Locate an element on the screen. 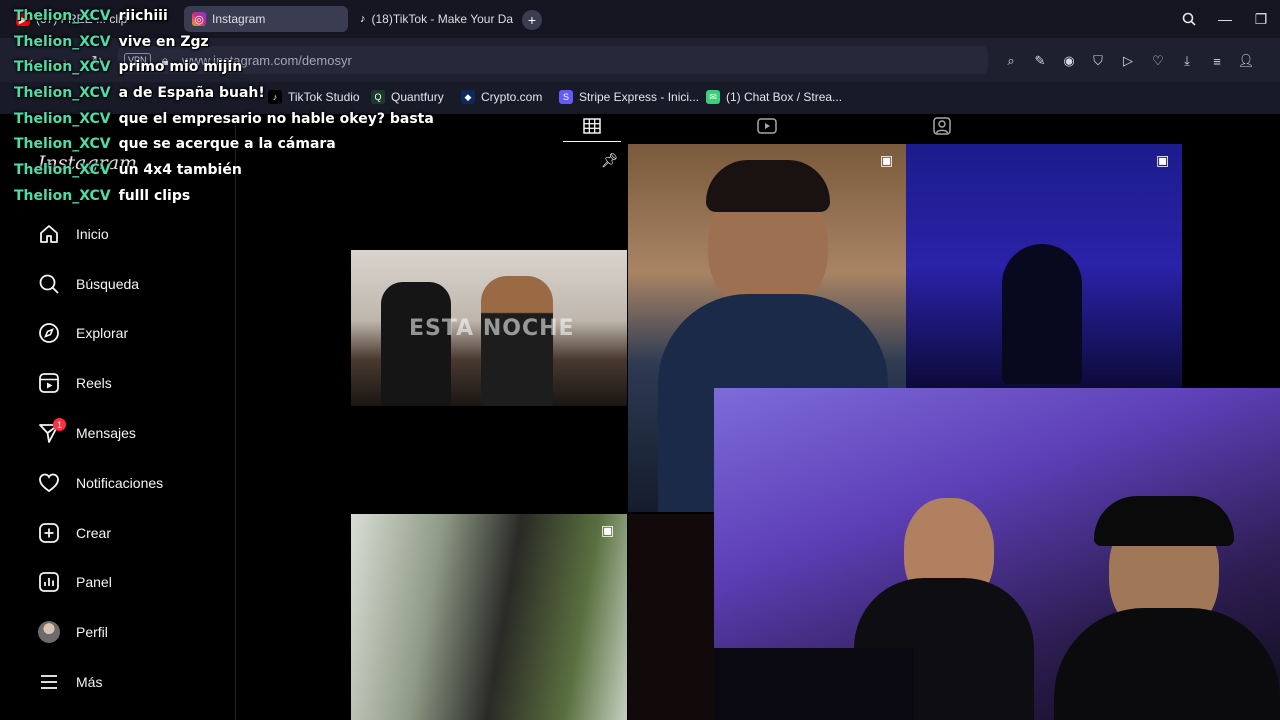  shield-icon: ⛉ is located at coordinates (1098, 61).